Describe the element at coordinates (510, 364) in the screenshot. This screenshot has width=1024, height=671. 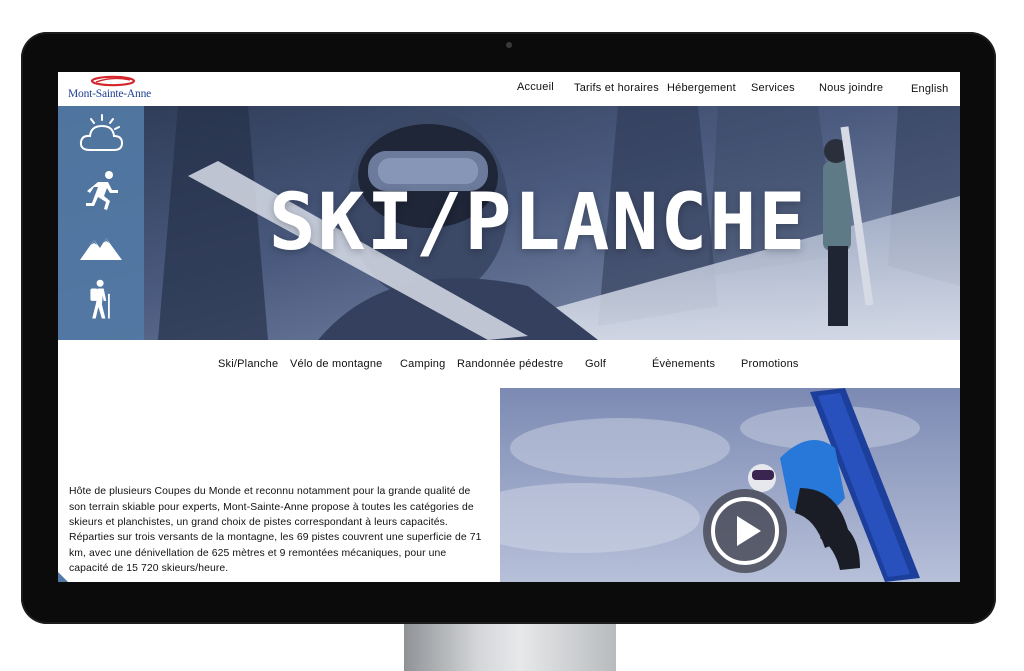
I see `subnav-randonnee: Randonnée pédestre` at that location.